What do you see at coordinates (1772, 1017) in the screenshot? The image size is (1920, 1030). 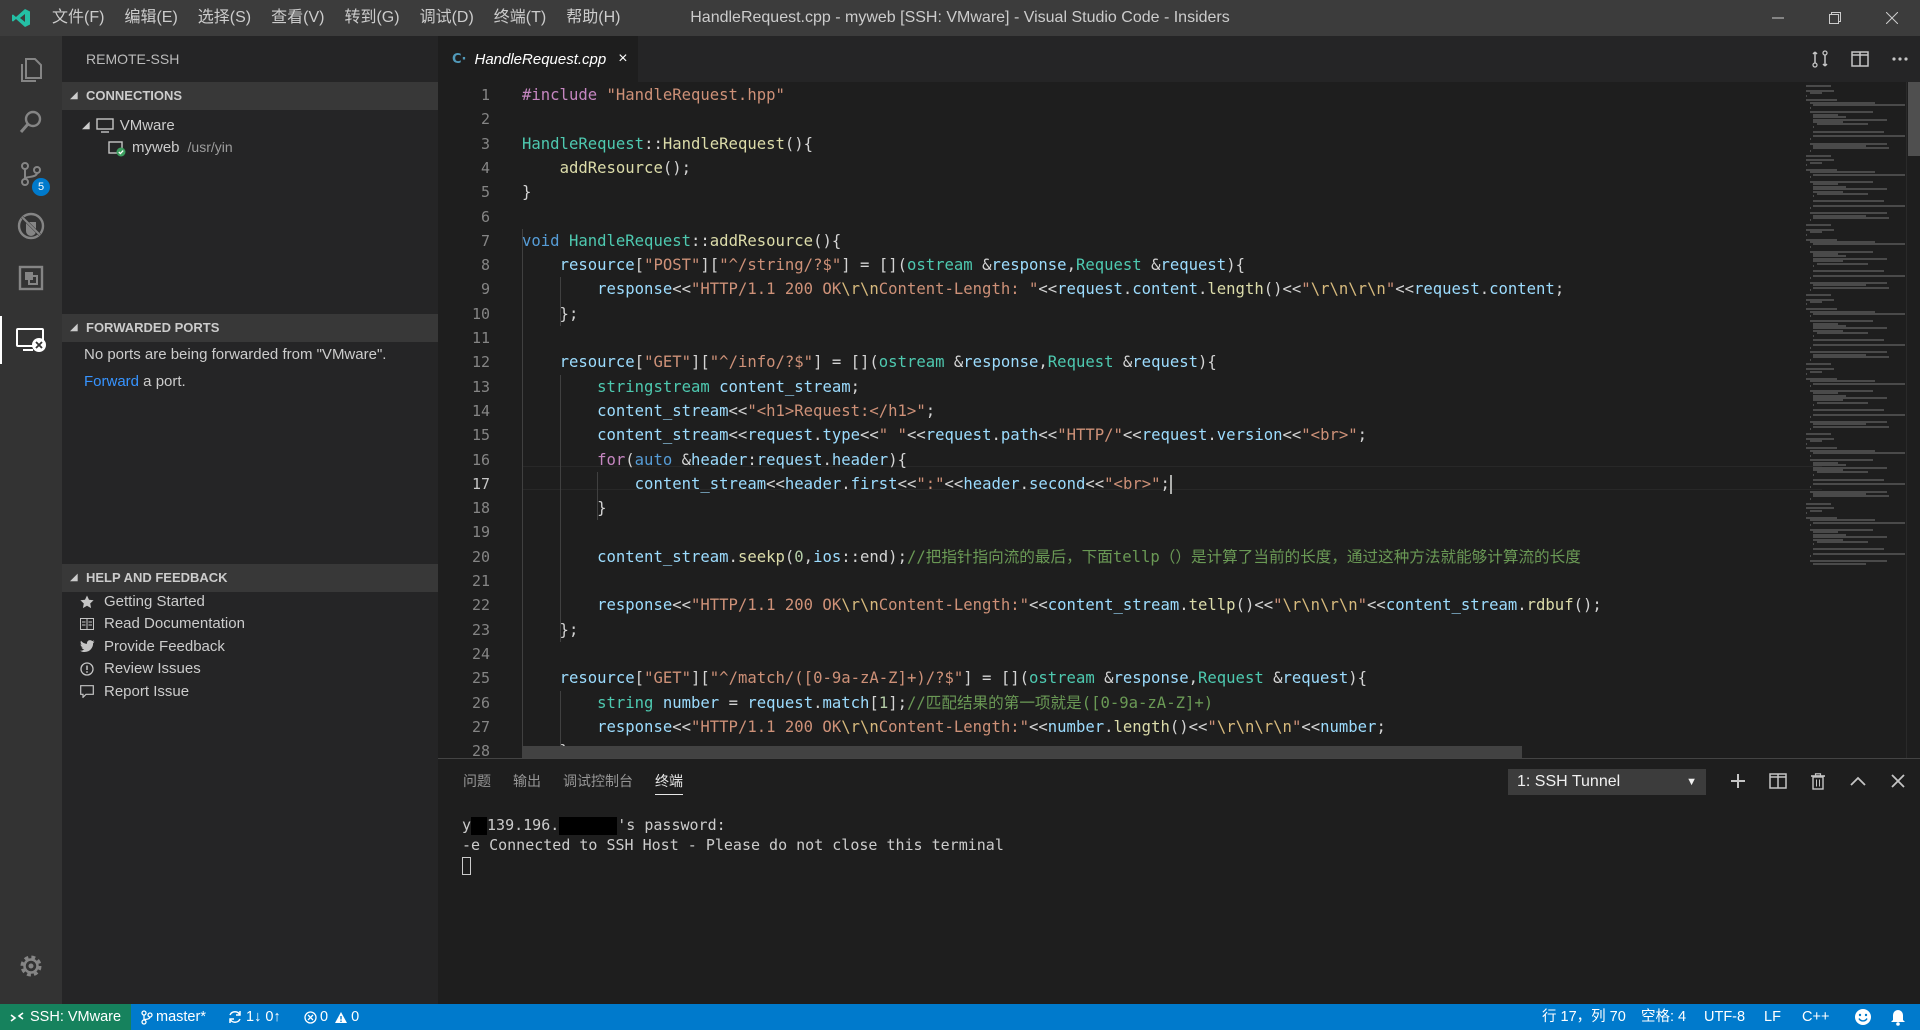 I see `eol-status: LF` at bounding box center [1772, 1017].